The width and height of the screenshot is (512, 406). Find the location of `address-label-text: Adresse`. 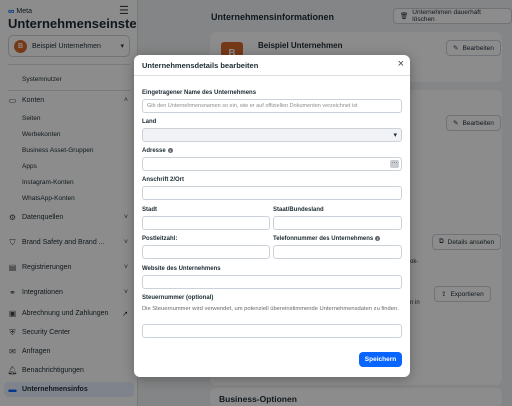

address-label-text: Adresse is located at coordinates (154, 151).